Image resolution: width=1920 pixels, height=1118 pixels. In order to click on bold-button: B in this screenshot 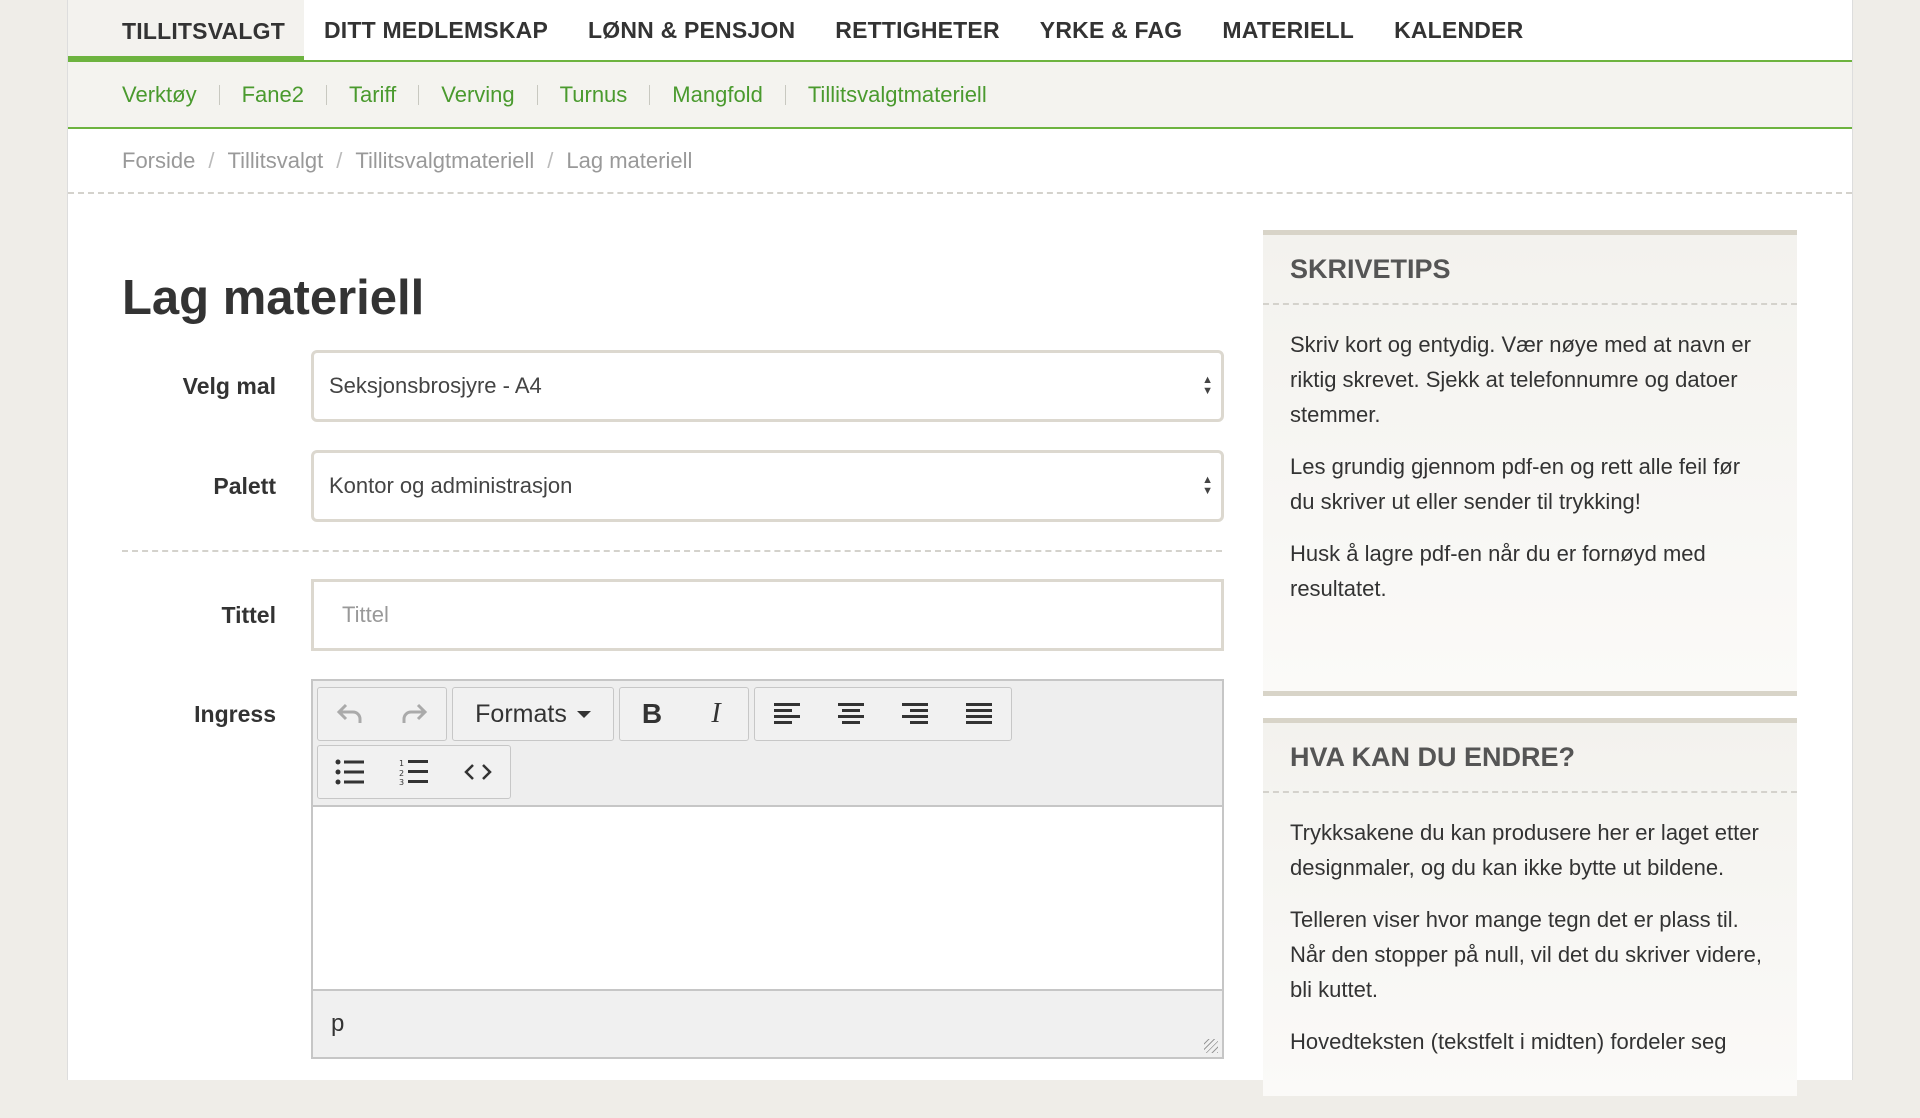, I will do `click(652, 714)`.